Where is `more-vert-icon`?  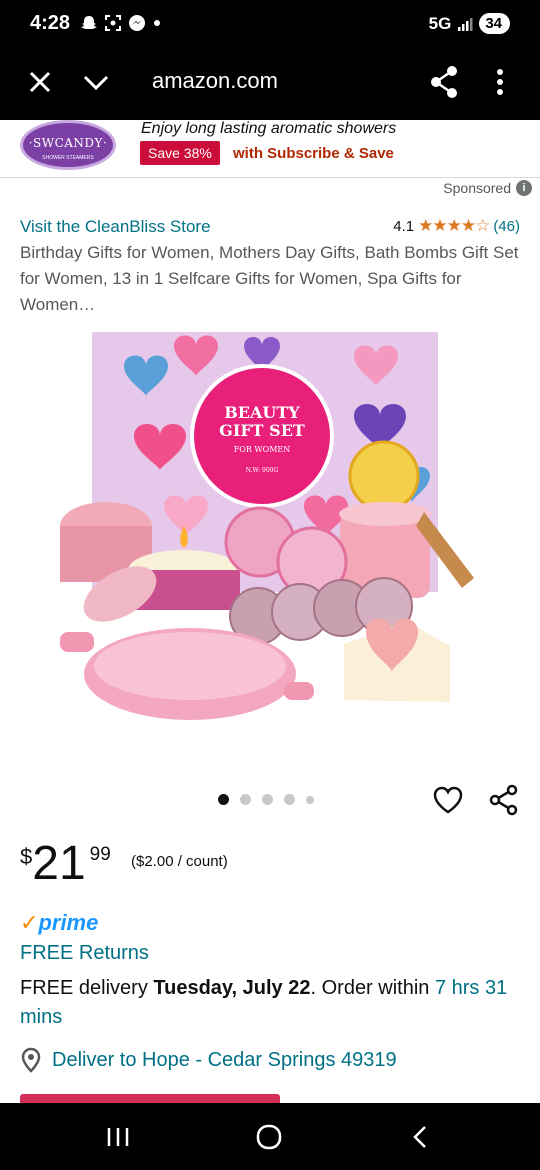
more-vert-icon is located at coordinates (500, 82).